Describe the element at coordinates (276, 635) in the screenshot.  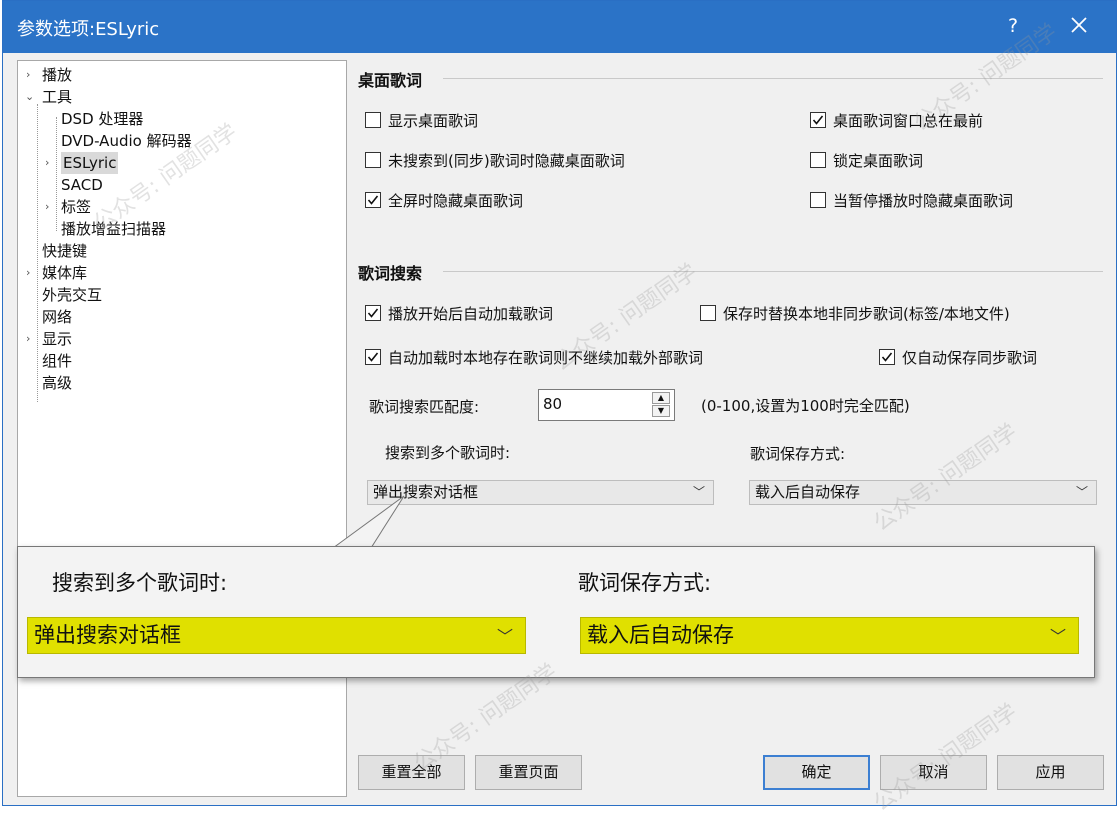
I see `callout-multi-lyrics-select: 弹出搜索对话框 ﹀` at that location.